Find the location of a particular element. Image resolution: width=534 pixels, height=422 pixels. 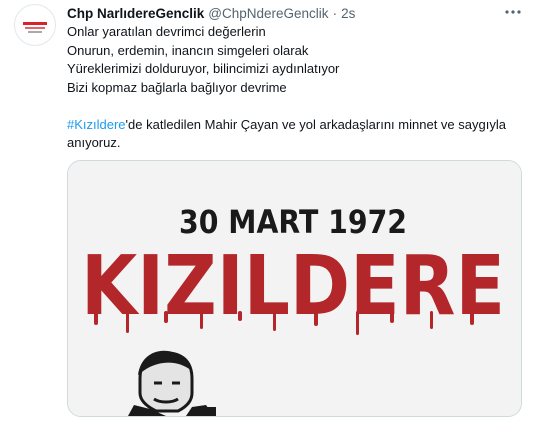

poster-date-text: 30 MART 1972 is located at coordinates (293, 222).